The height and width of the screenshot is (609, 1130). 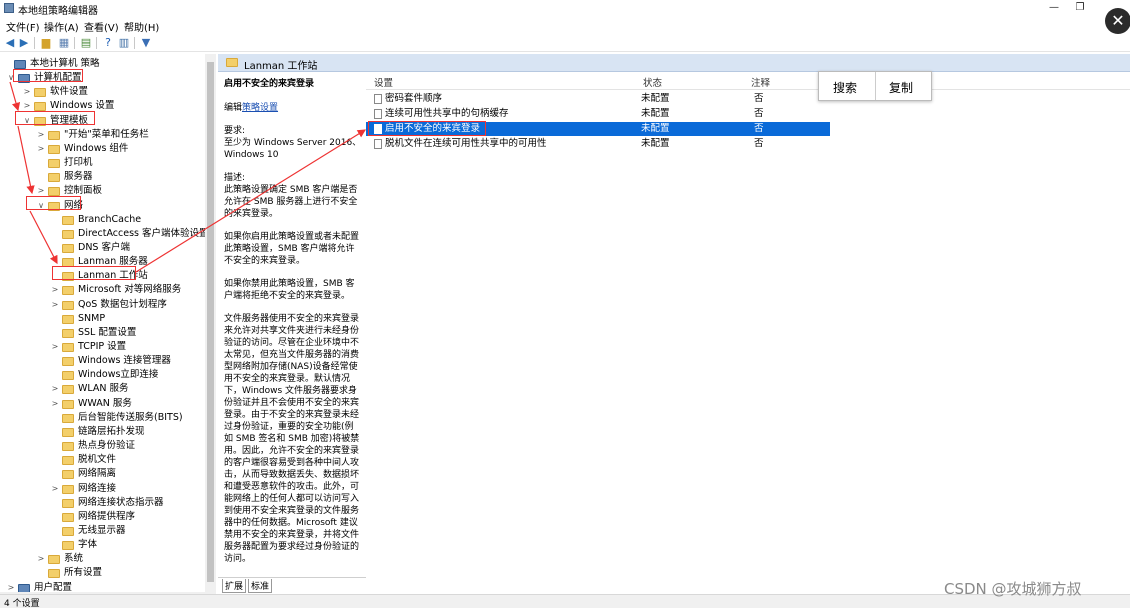 I want to click on annotation-arrows, so click(x=188, y=177).